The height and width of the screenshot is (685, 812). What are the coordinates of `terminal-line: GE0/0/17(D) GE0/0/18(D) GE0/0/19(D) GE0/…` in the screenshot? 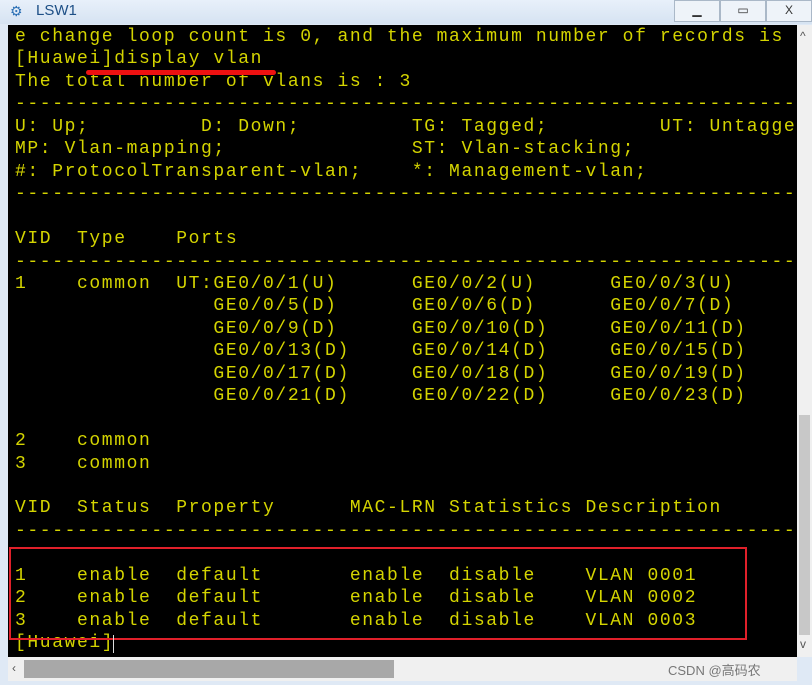 It's located at (480, 373).